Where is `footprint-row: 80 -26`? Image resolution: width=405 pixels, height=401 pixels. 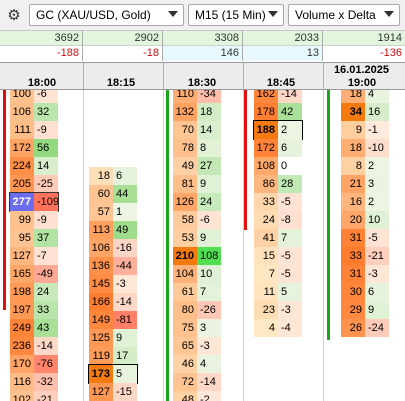 footprint-row: 80 -26 is located at coordinates (197, 310).